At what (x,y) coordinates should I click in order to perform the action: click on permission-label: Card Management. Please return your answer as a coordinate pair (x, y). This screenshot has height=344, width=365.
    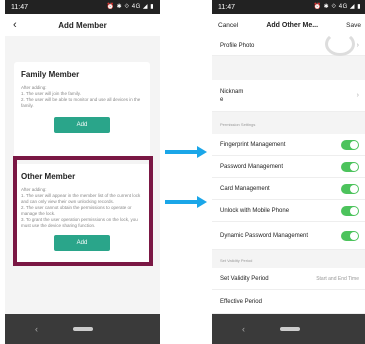
    Looking at the image, I should click on (245, 188).